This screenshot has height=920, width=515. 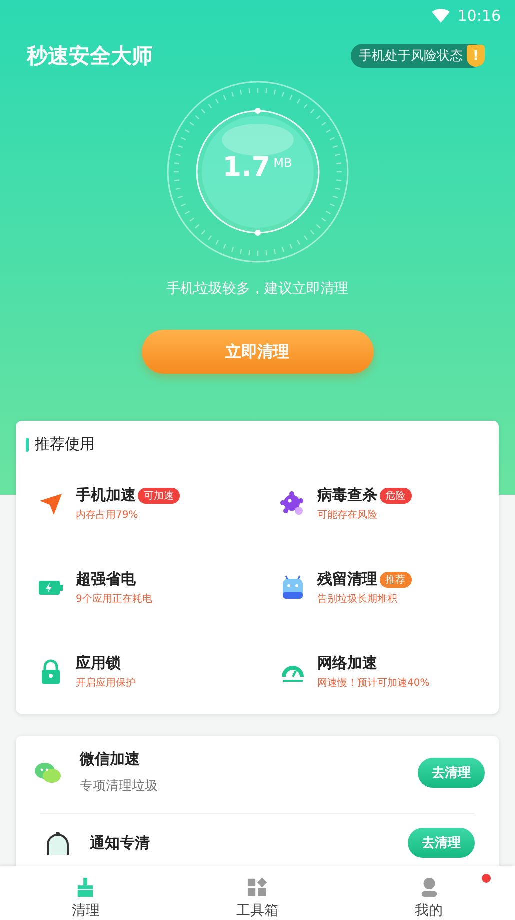 What do you see at coordinates (137, 588) in the screenshot?
I see `feature-tile: 超强省电 9个应用正在耗电` at bounding box center [137, 588].